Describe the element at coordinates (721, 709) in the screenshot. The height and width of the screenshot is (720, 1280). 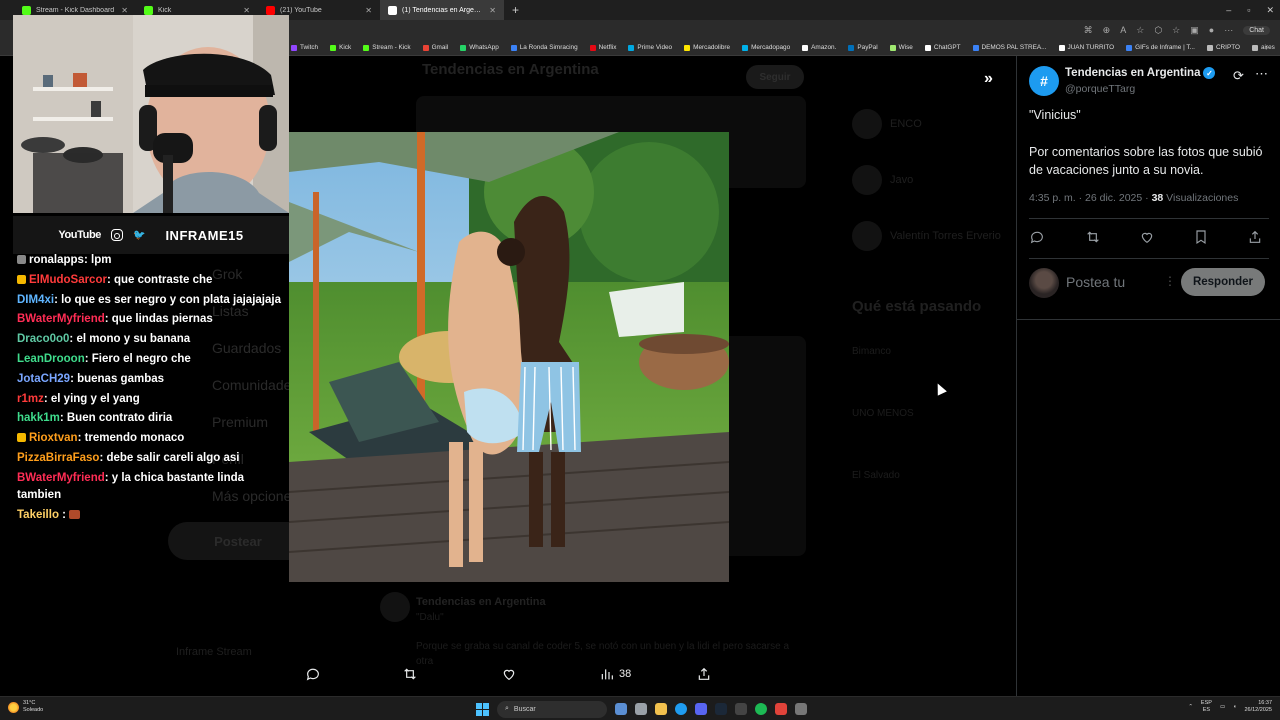
I see `steam-icon` at that location.